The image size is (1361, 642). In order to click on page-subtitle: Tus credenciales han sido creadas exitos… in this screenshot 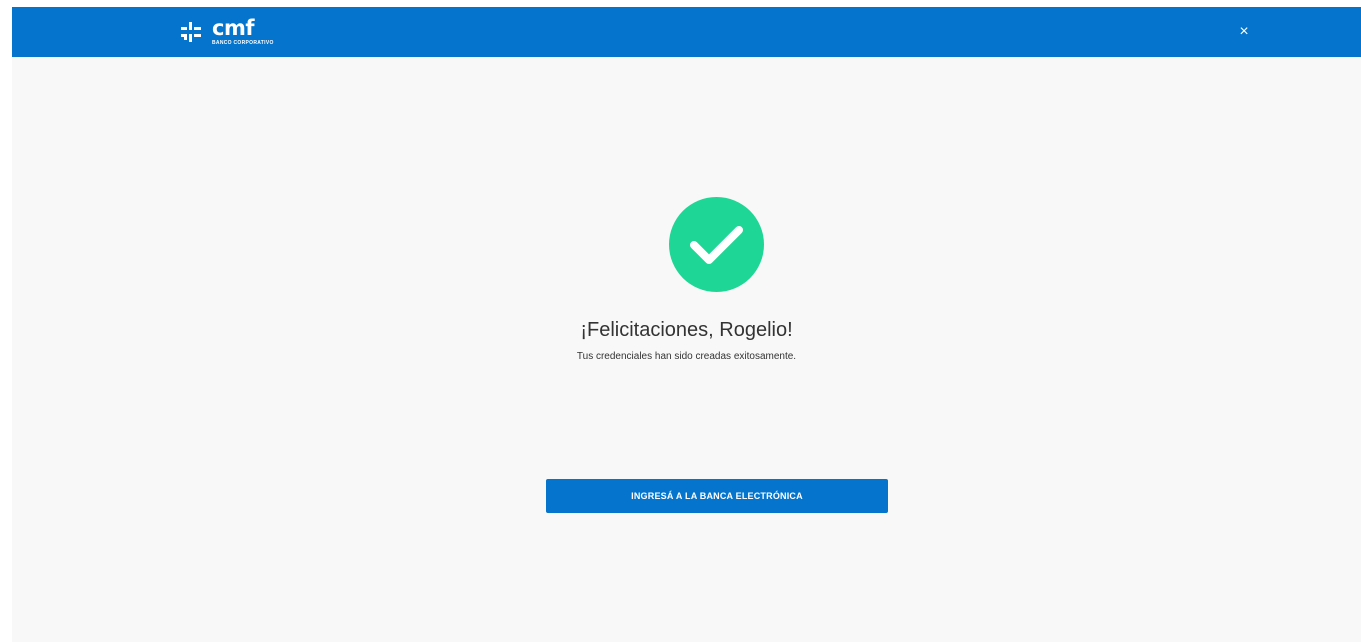, I will do `click(686, 356)`.